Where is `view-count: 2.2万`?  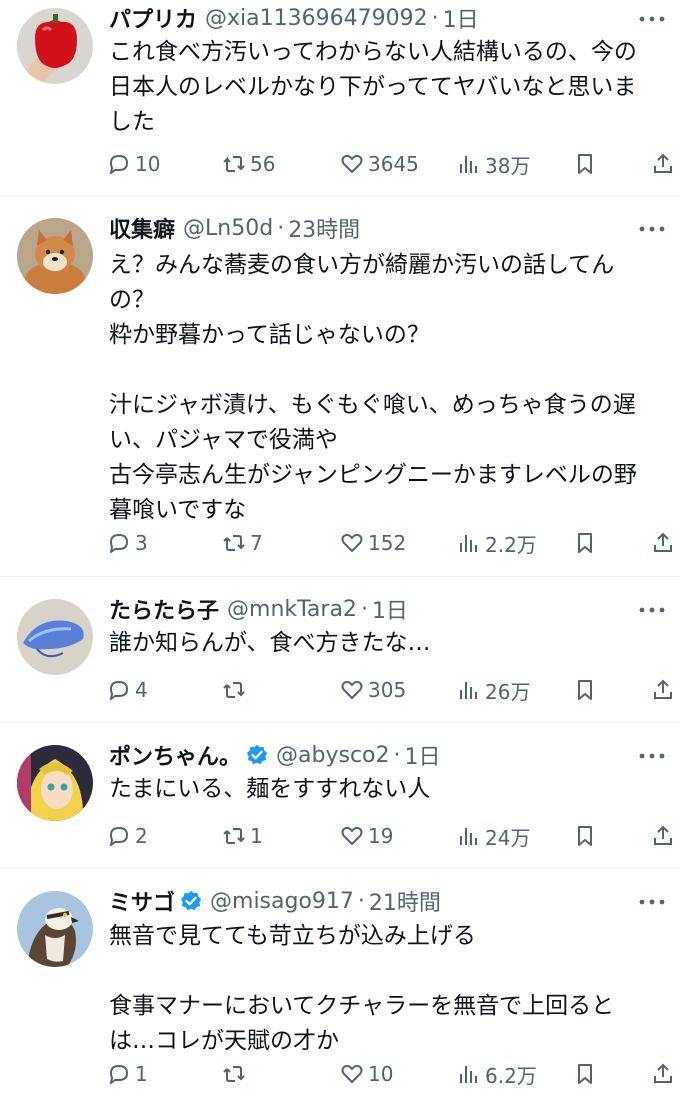
view-count: 2.2万 is located at coordinates (511, 544).